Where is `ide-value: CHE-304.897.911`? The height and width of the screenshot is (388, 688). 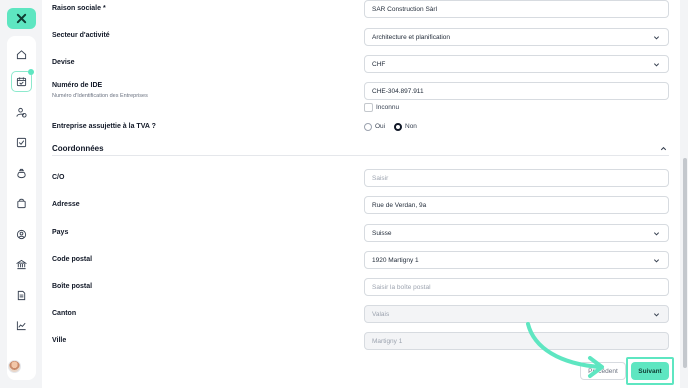 ide-value: CHE-304.897.911 is located at coordinates (398, 91).